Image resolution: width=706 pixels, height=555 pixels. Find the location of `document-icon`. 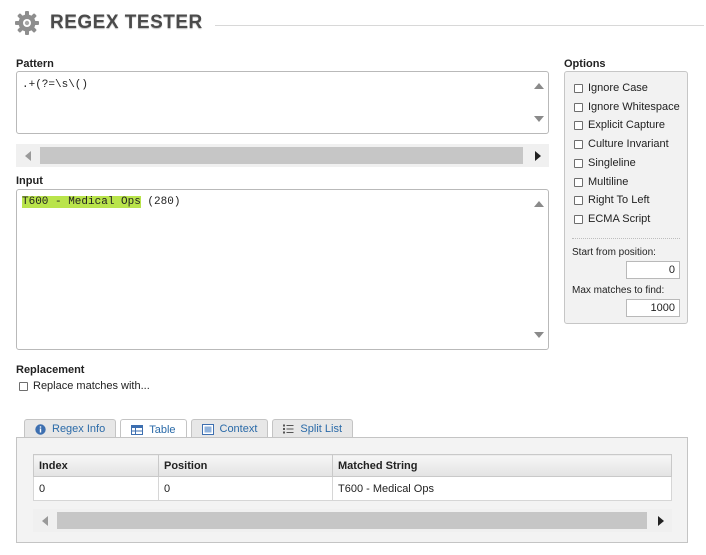

document-icon is located at coordinates (207, 429).